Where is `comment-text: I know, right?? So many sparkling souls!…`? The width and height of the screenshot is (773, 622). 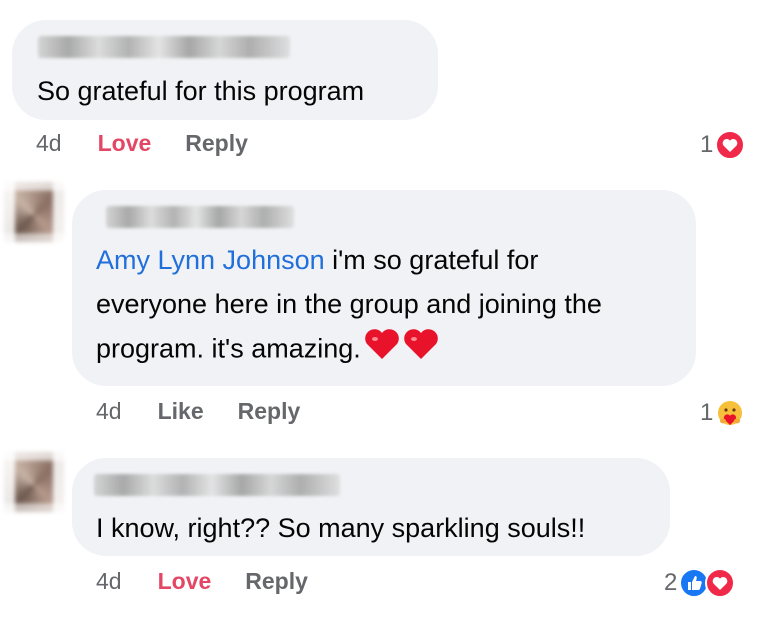 comment-text: I know, right?? So many sparkling souls!… is located at coordinates (341, 528).